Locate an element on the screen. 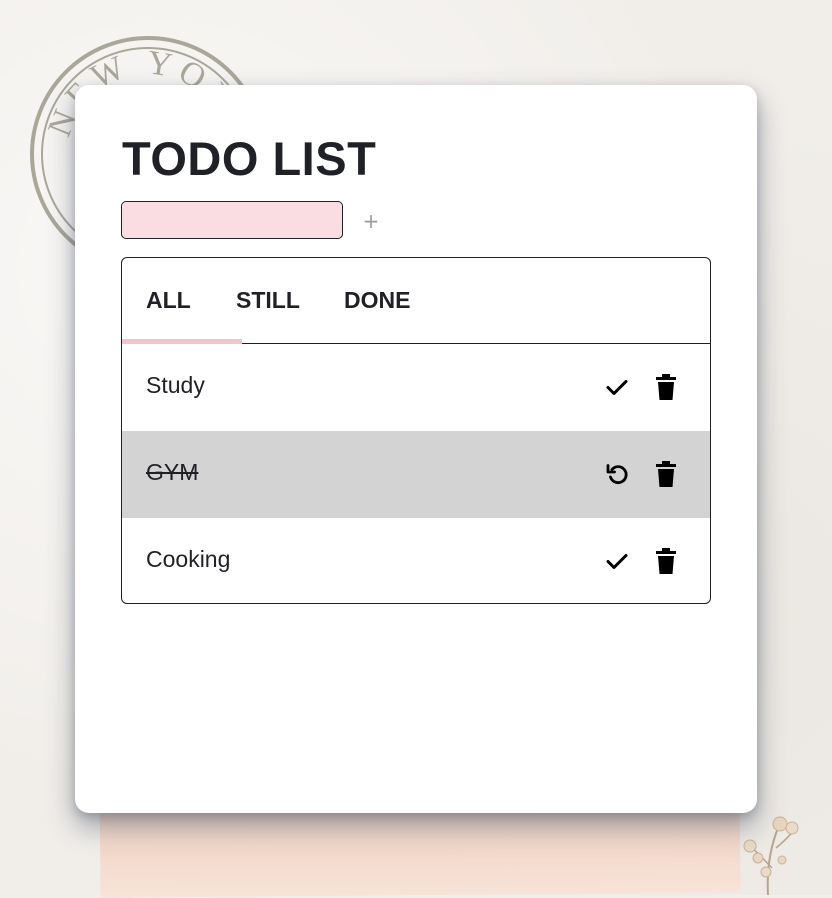  dried-flowers-decoration is located at coordinates (771, 855).